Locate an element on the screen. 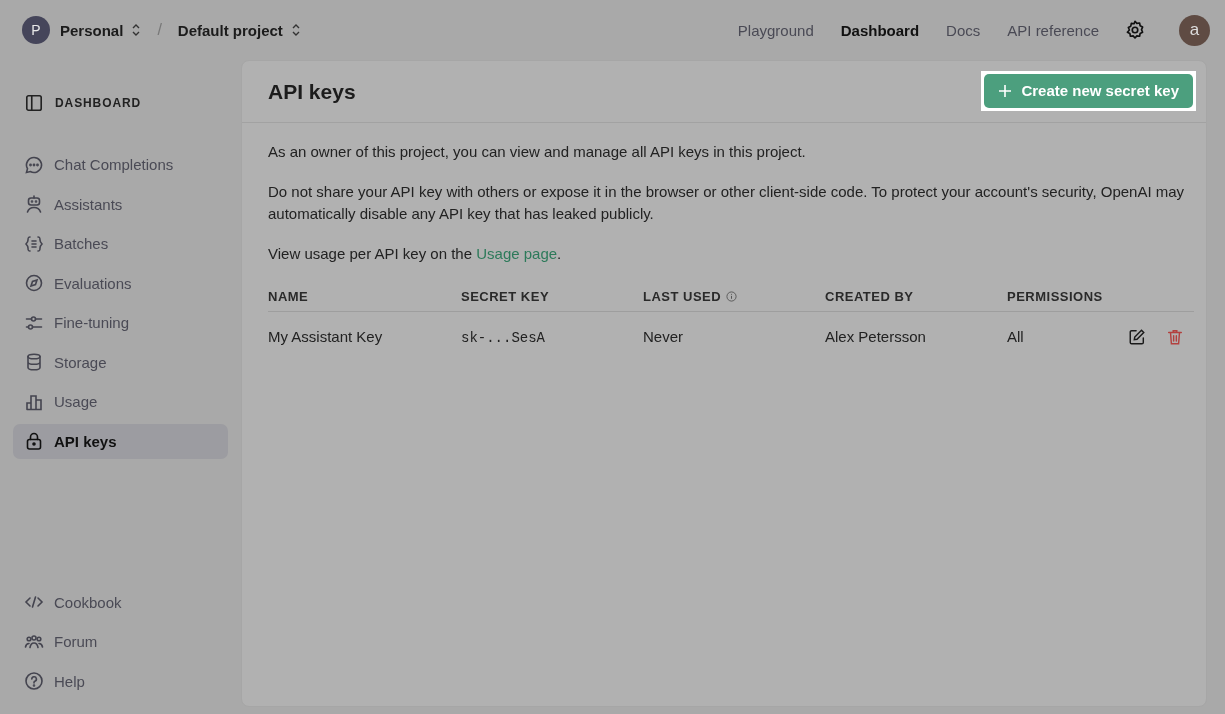  sidebar-item: Assistants is located at coordinates (120, 204).